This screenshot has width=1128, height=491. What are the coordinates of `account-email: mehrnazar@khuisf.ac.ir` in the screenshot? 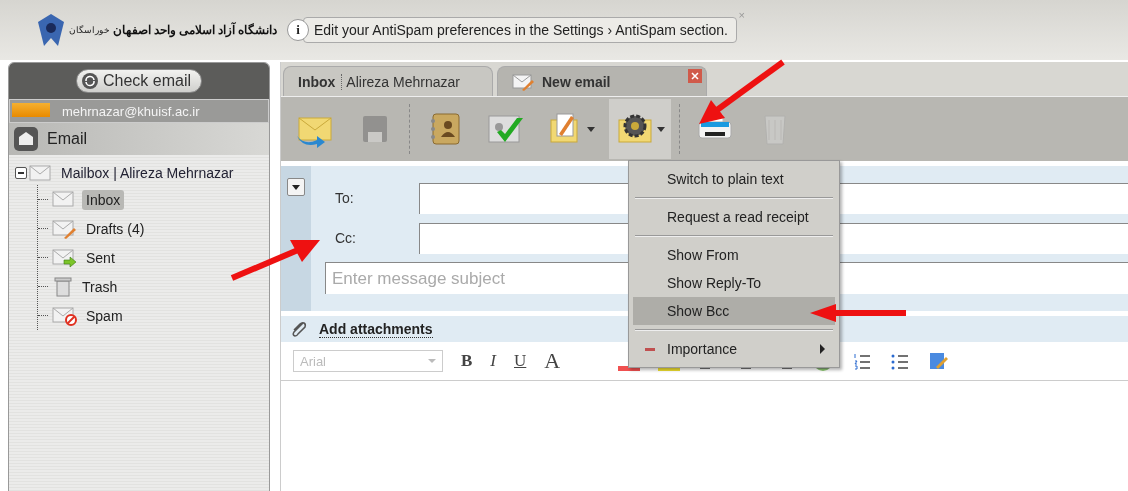 It's located at (131, 111).